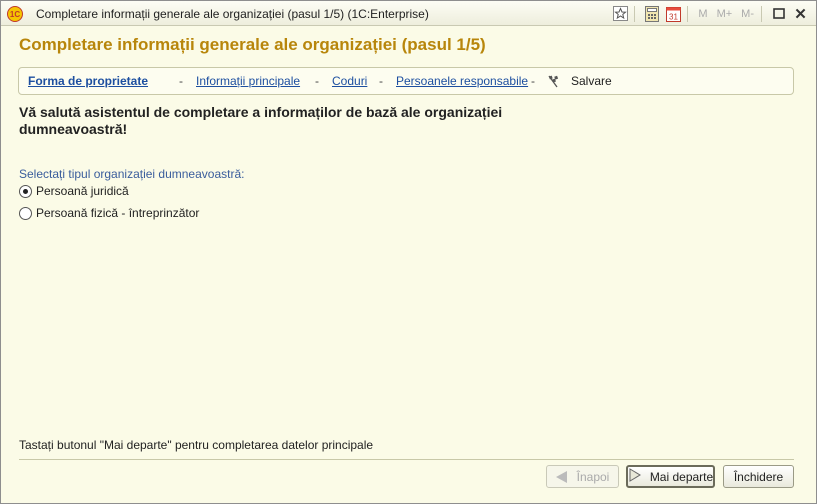 Image resolution: width=817 pixels, height=504 pixels. I want to click on checkered-flag-icon, so click(554, 81).